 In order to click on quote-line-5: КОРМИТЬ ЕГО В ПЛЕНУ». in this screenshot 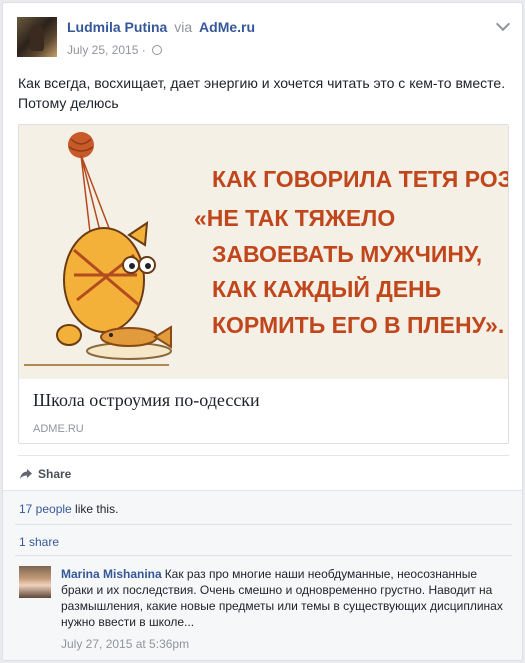, I will do `click(358, 325)`.